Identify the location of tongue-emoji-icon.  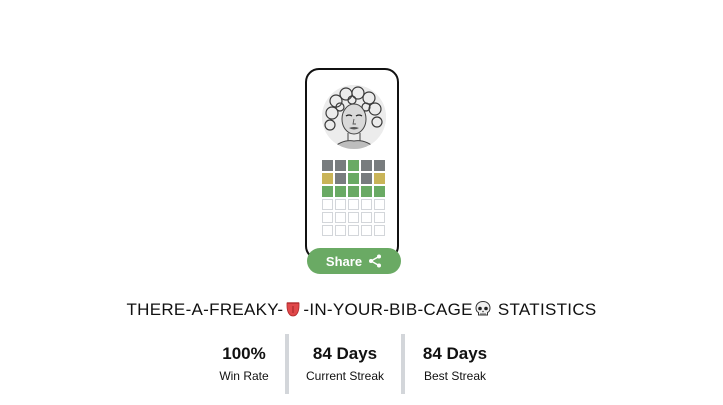
(293, 311).